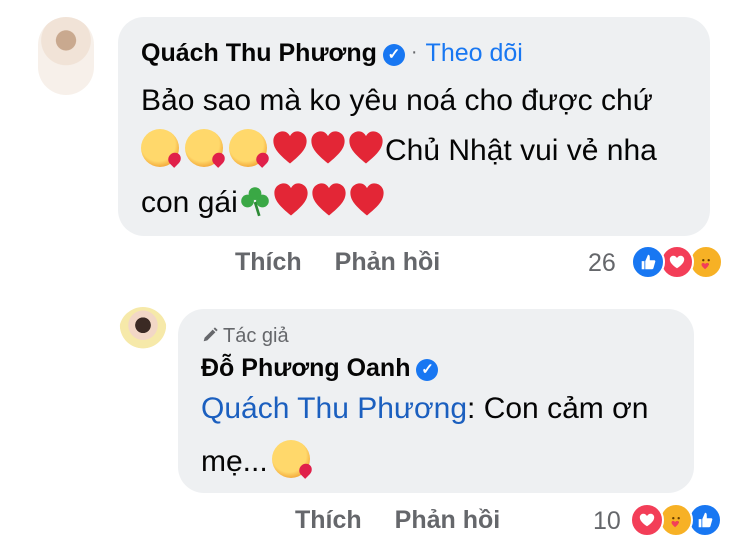 This screenshot has height=555, width=750. Describe the element at coordinates (66, 56) in the screenshot. I see `avatar-quach-thu-phuong` at that location.